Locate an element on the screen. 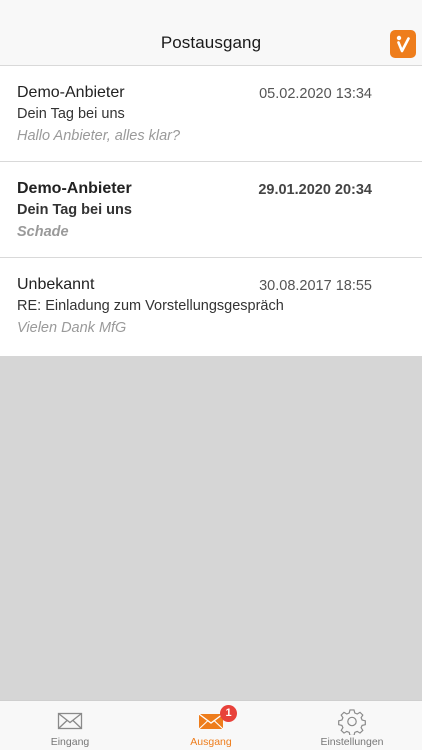 Image resolution: width=422 pixels, height=750 pixels. brand-logo-icon is located at coordinates (403, 44).